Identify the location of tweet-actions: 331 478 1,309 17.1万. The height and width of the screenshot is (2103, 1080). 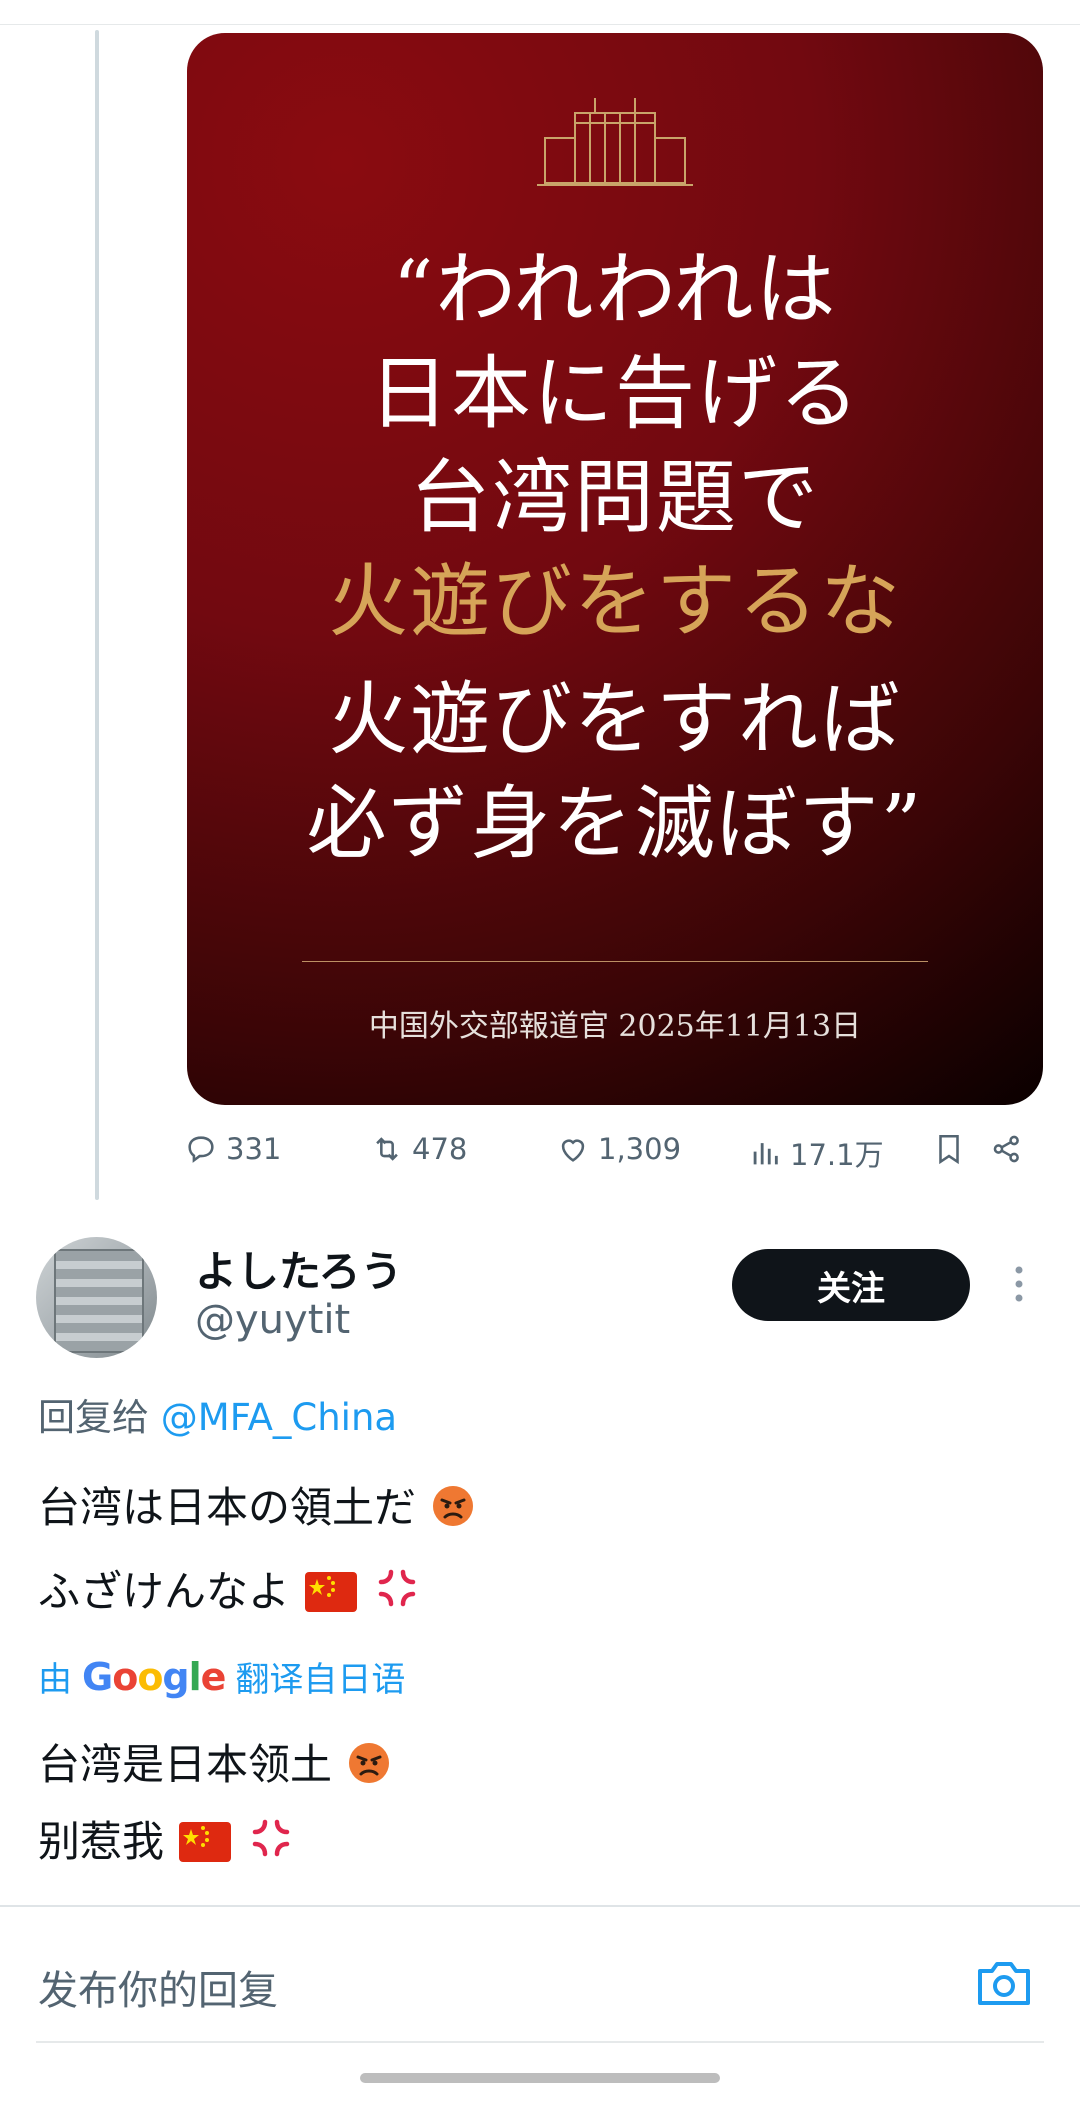
(617, 1154).